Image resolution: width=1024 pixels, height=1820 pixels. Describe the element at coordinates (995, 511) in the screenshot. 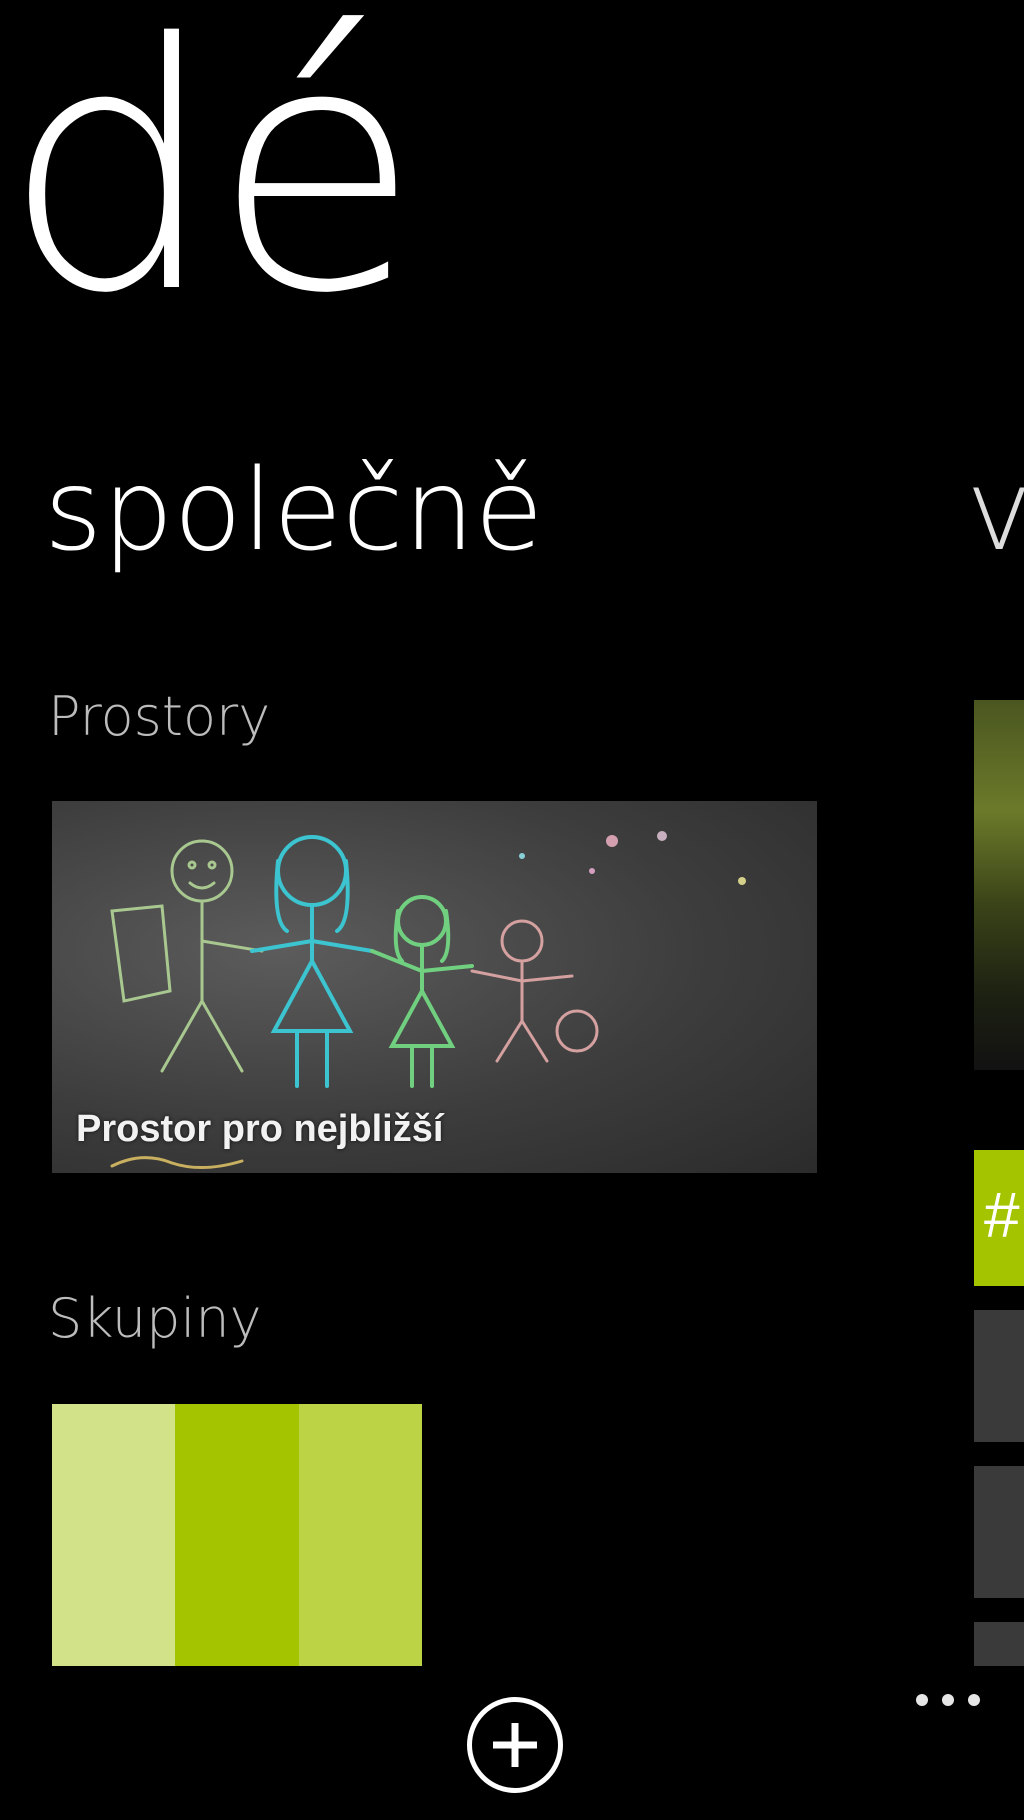

I see `pivot-header-next: v` at that location.